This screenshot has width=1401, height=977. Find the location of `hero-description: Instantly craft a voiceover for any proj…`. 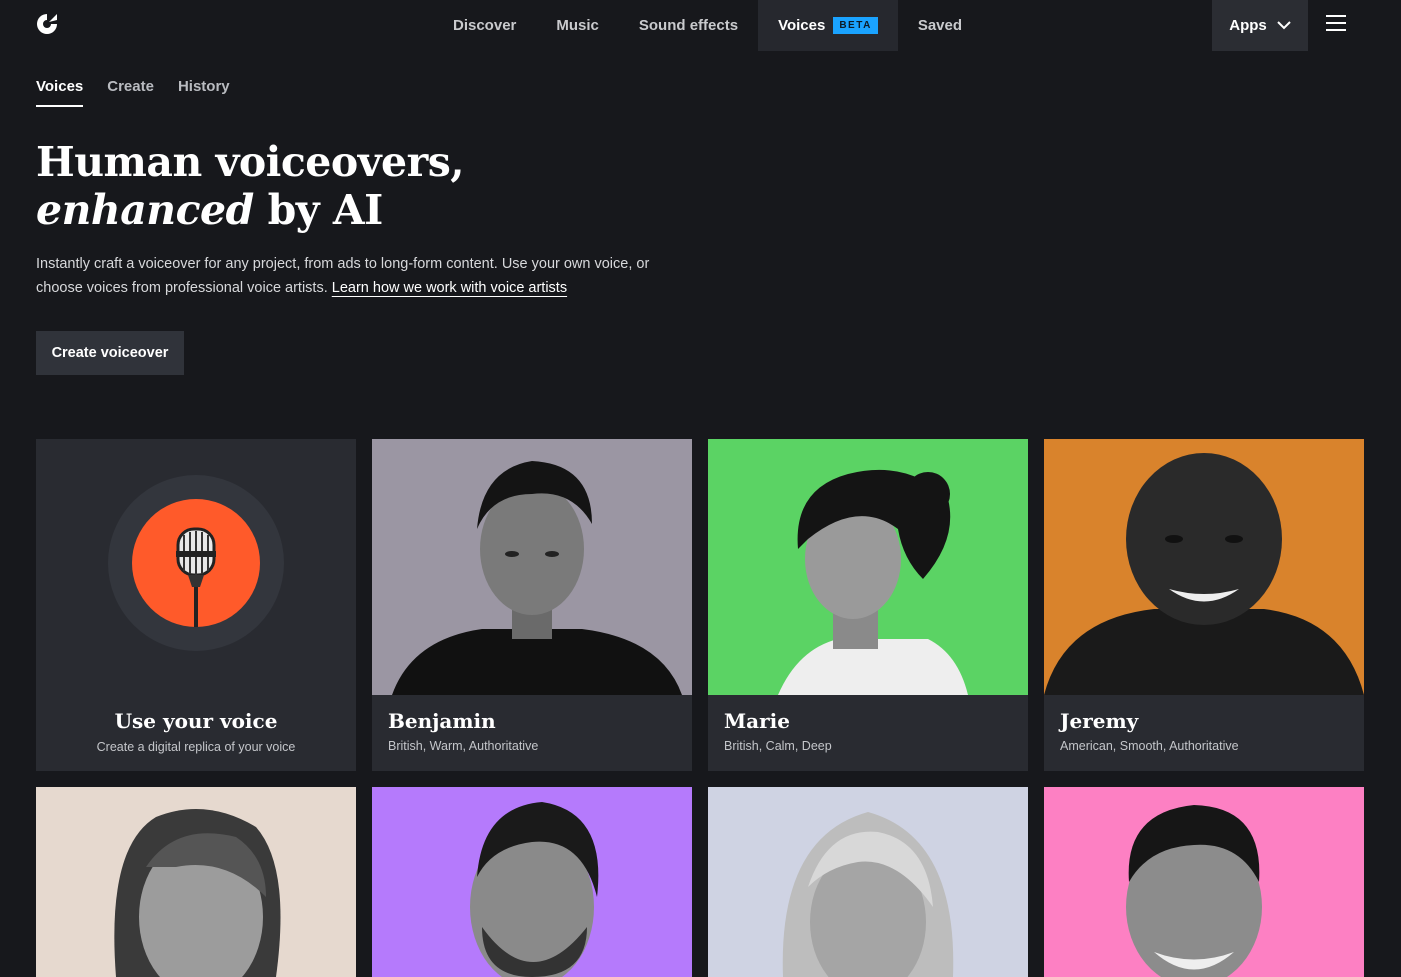

hero-description: Instantly craft a voiceover for any proj… is located at coordinates (343, 276).